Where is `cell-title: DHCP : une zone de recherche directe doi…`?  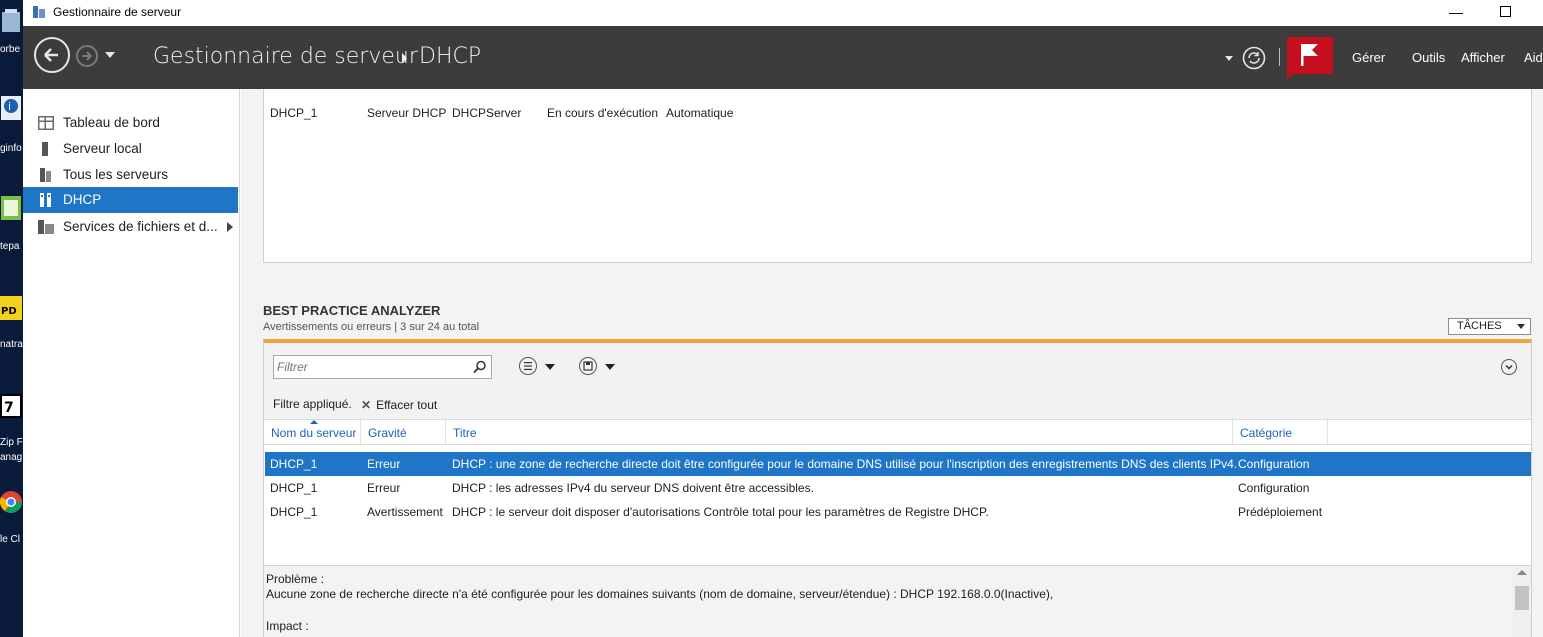 cell-title: DHCP : une zone de recherche directe doi… is located at coordinates (845, 464).